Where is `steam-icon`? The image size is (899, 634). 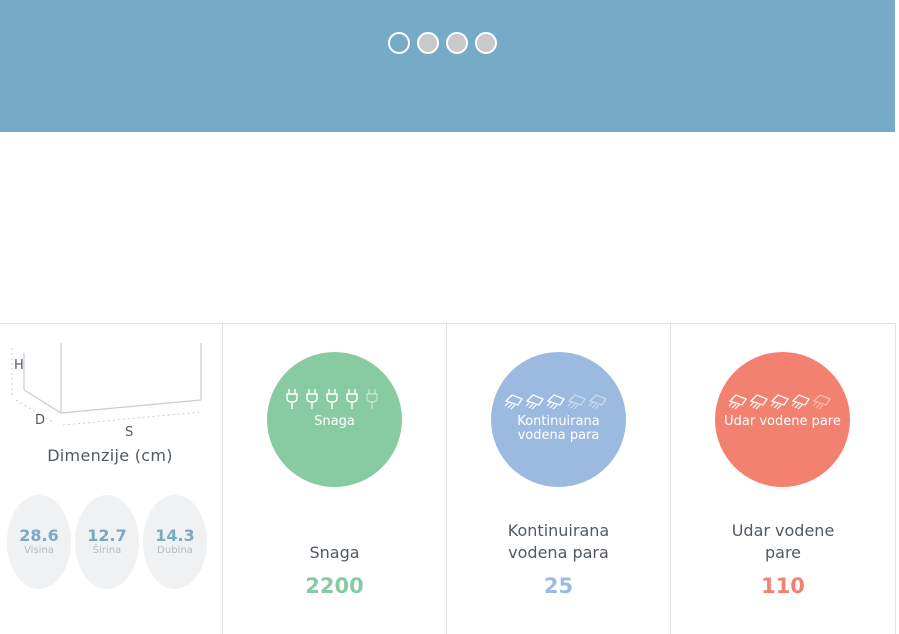
steam-icon is located at coordinates (555, 402).